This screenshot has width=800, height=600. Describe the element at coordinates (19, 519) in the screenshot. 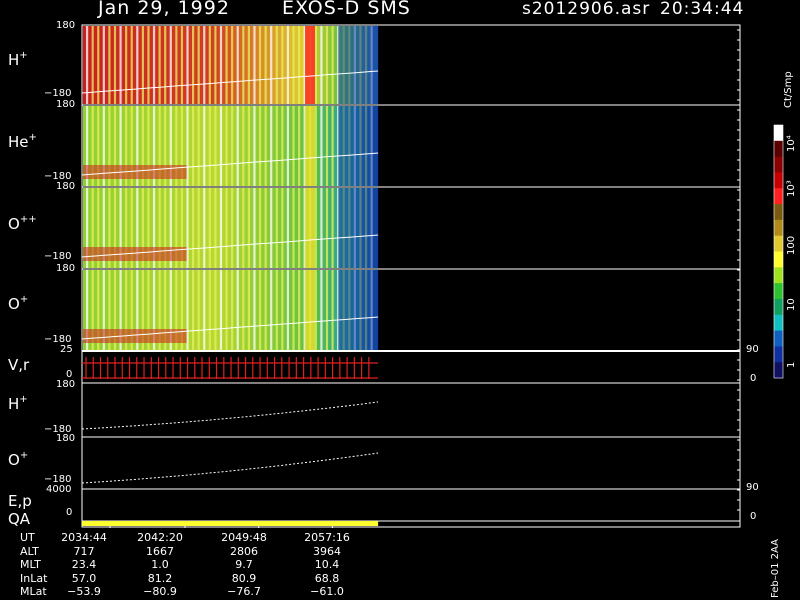

I see `panel-label-qa: QA` at that location.